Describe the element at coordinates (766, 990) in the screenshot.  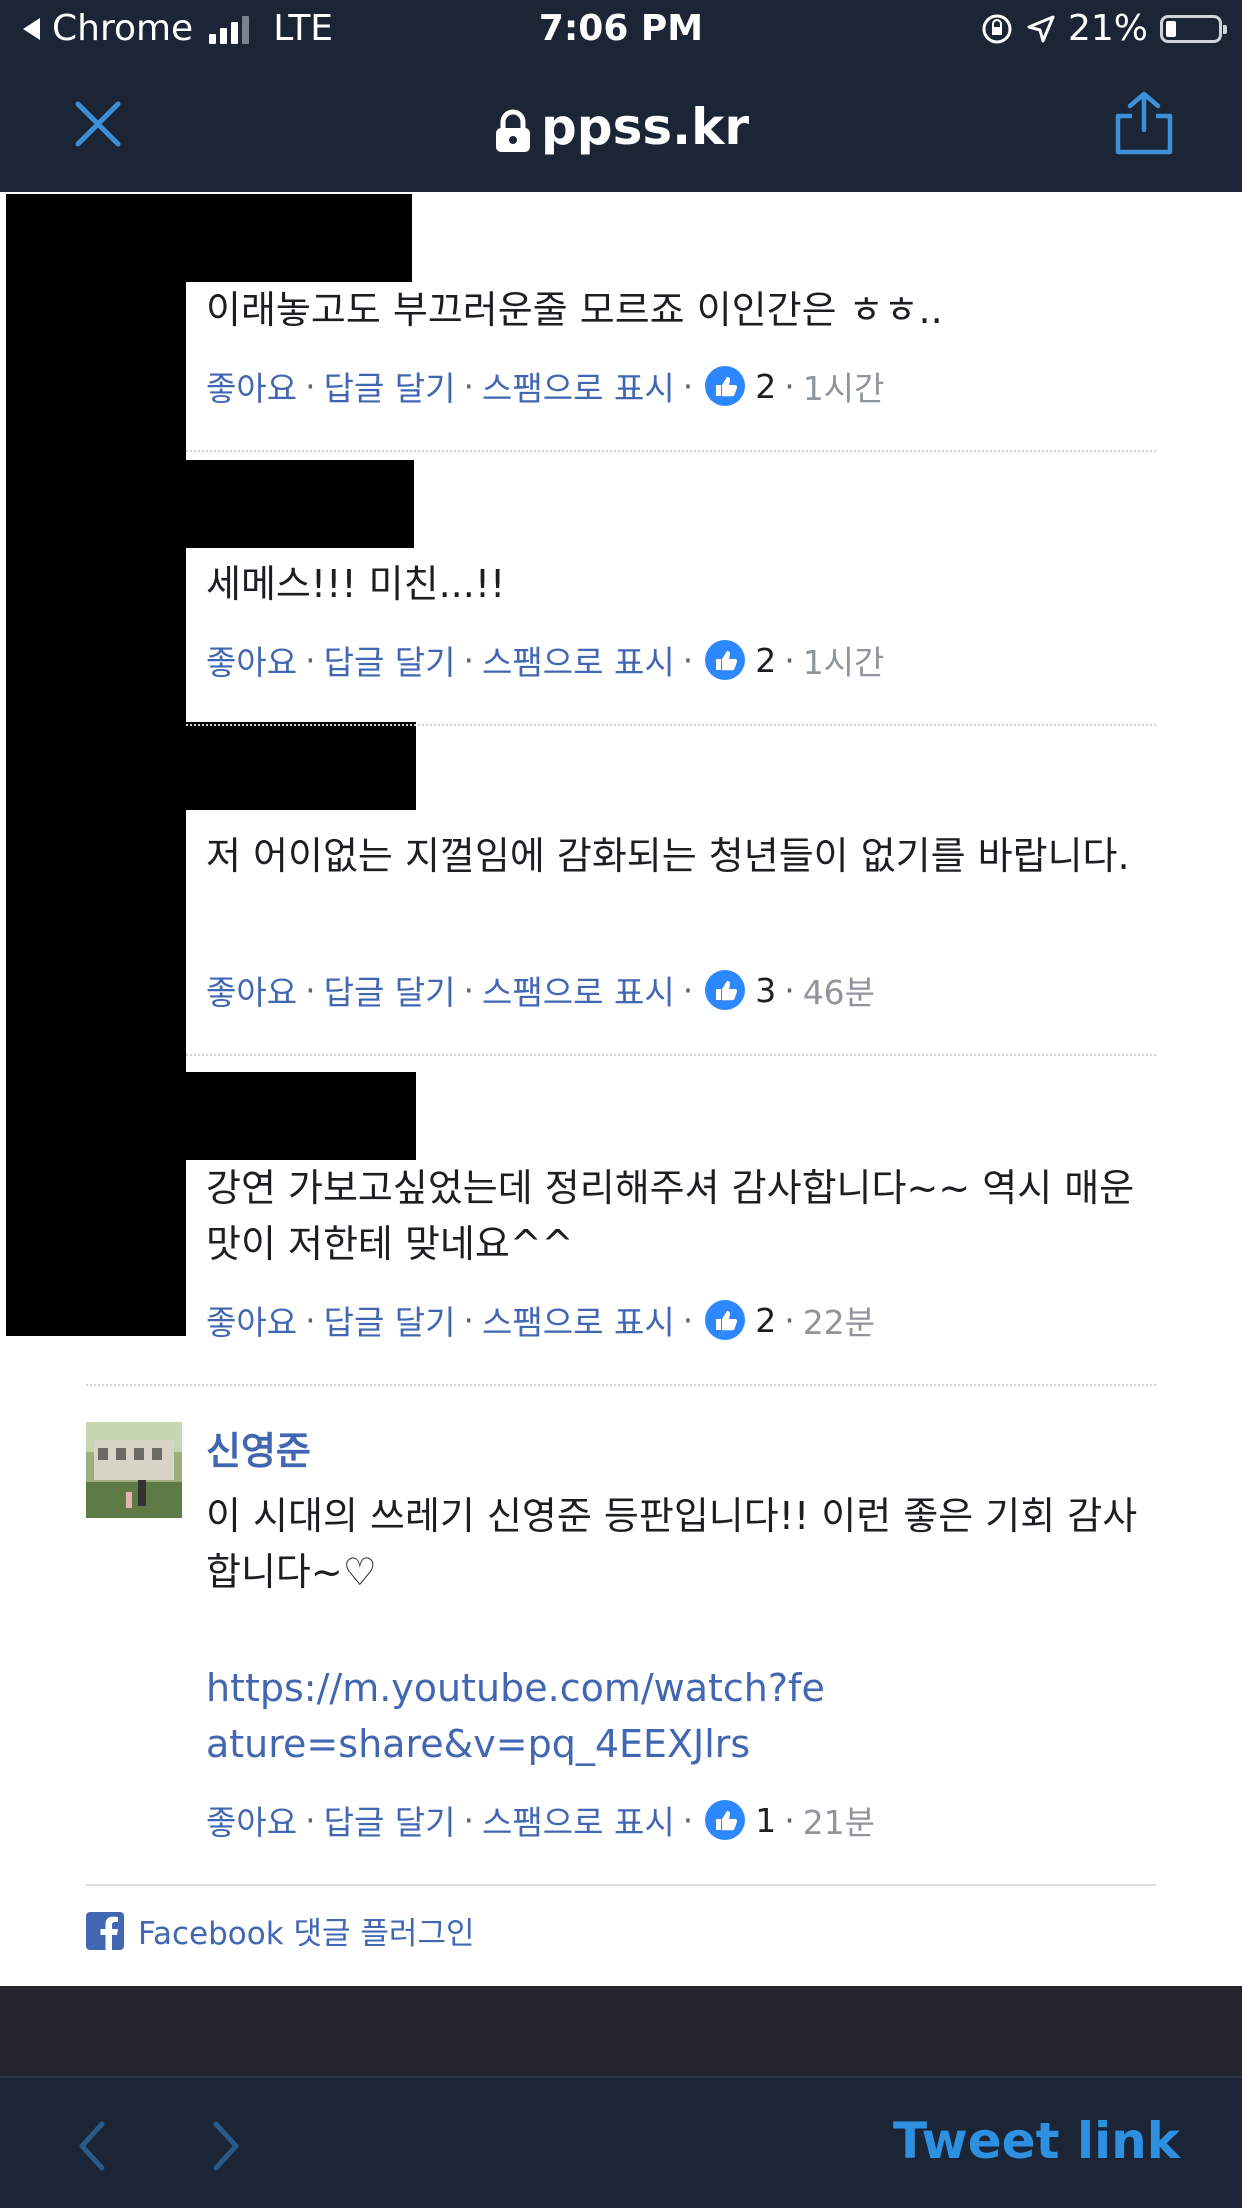
I see `like-count: 3` at that location.